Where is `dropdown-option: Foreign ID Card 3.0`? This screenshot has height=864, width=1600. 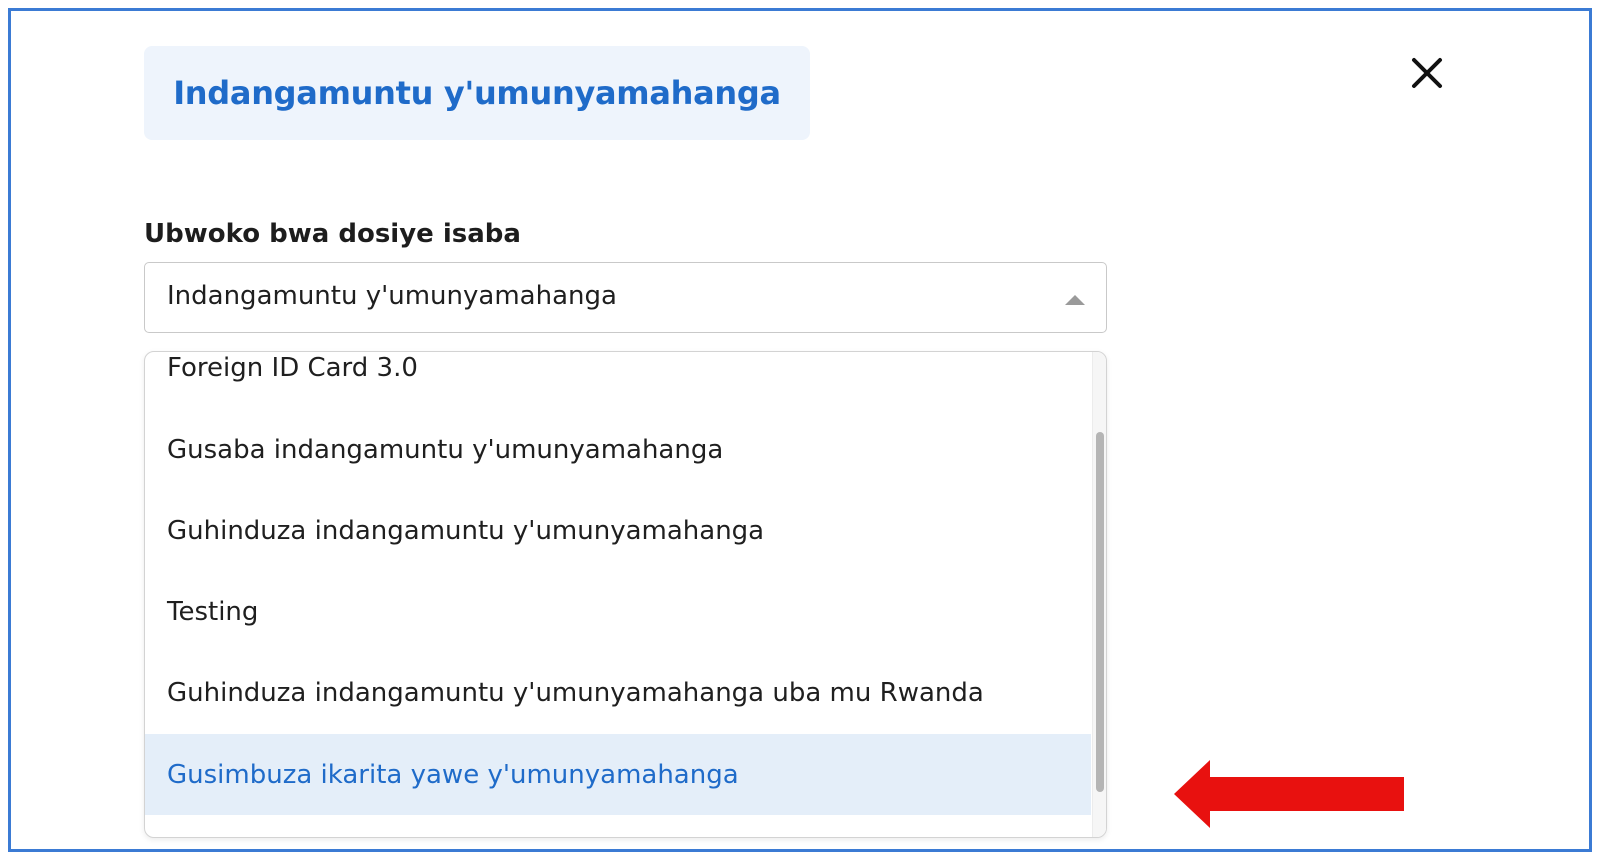
dropdown-option: Foreign ID Card 3.0 is located at coordinates (618, 380).